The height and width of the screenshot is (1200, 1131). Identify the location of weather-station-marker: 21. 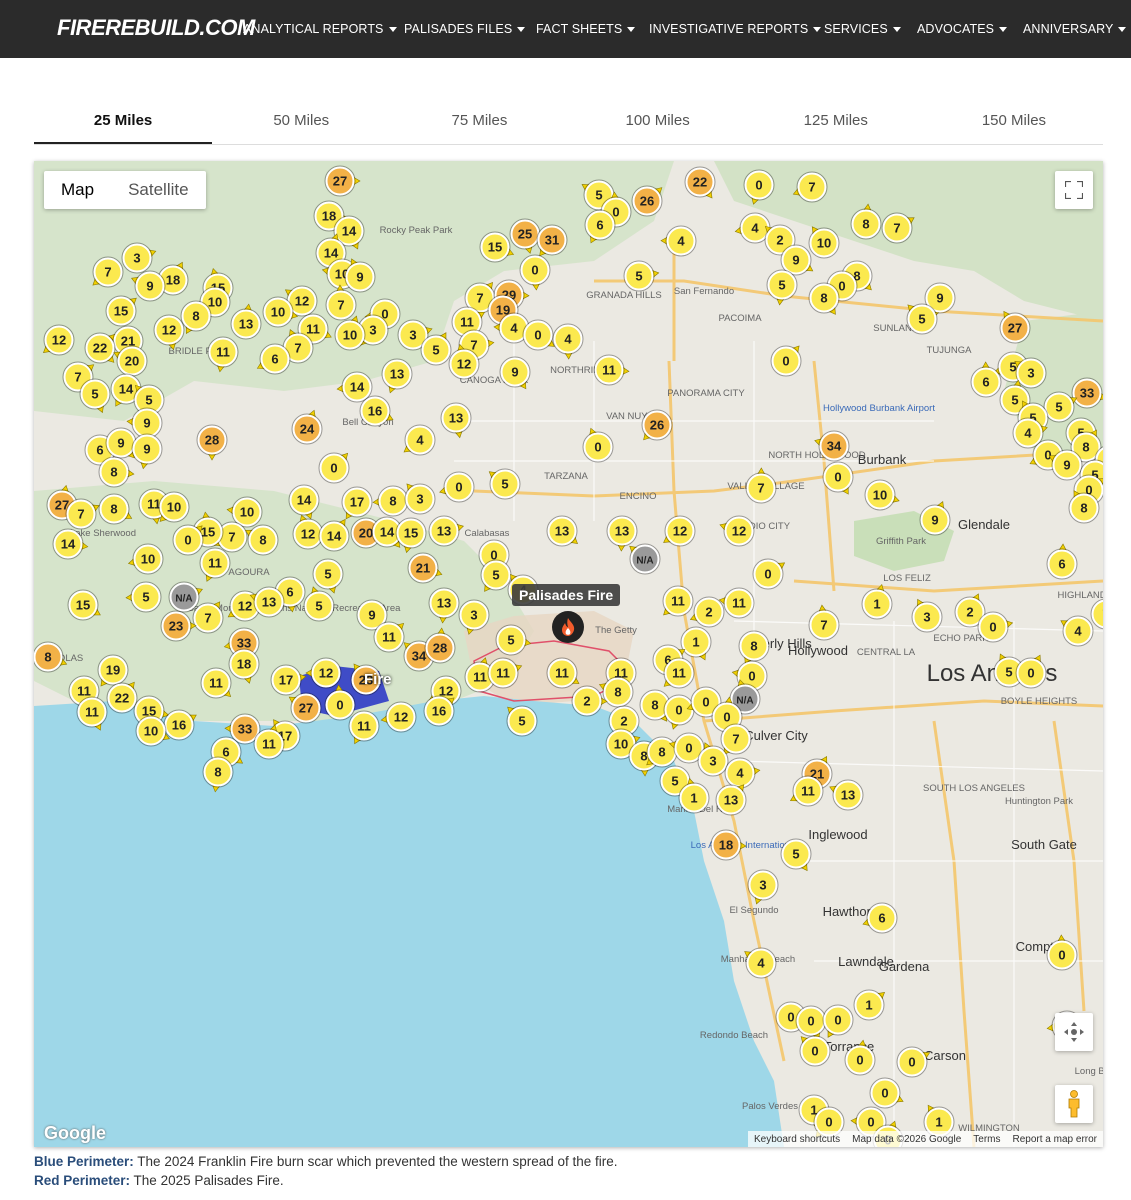
(425, 568).